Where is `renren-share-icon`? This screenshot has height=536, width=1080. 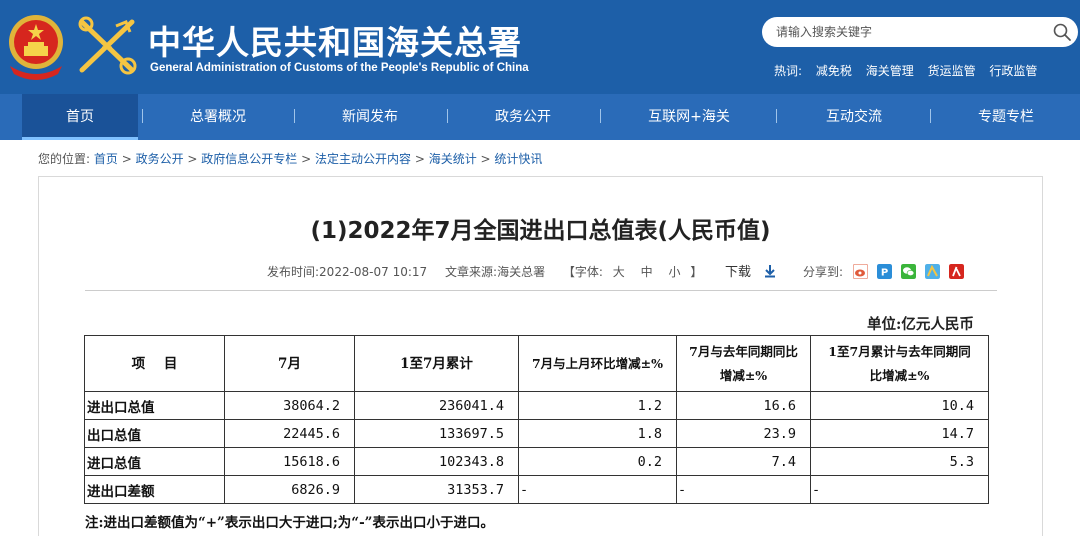 renren-share-icon is located at coordinates (932, 271).